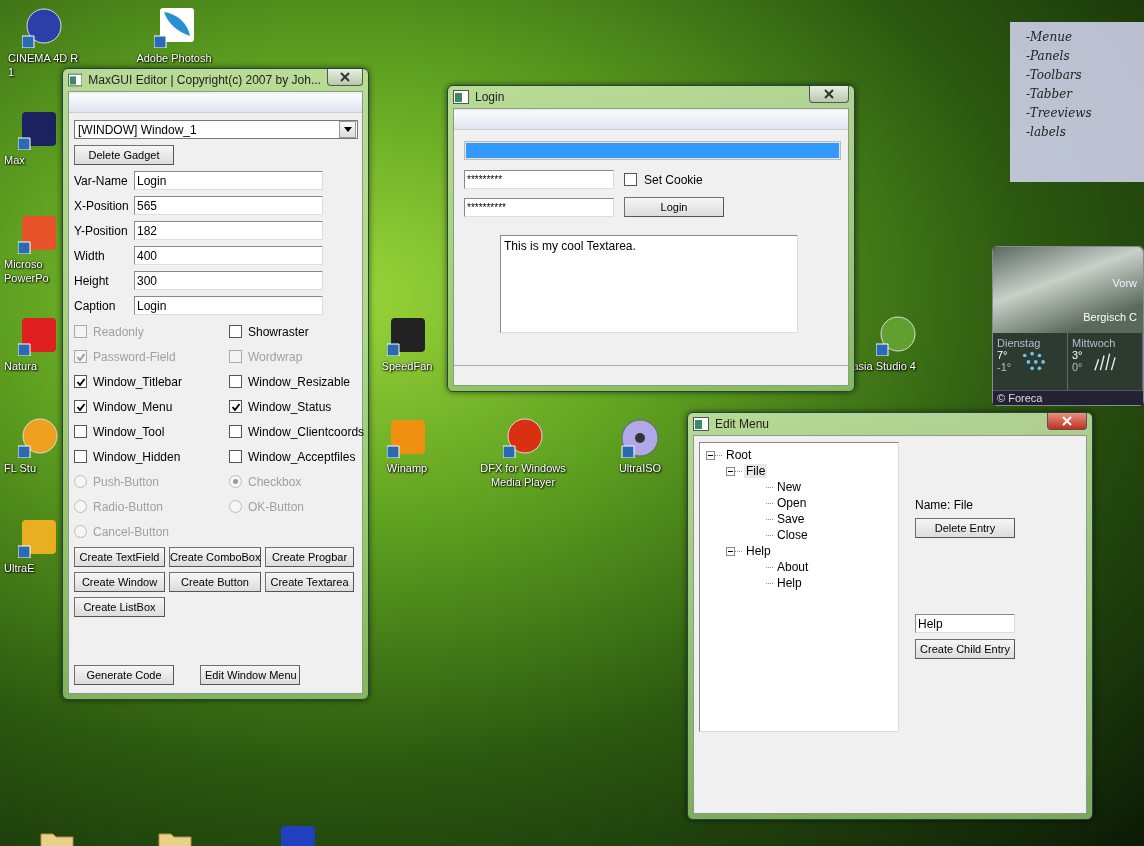 This screenshot has height=846, width=1144. Describe the element at coordinates (131, 531) in the screenshot. I see `option-label: Cancel-Button` at that location.